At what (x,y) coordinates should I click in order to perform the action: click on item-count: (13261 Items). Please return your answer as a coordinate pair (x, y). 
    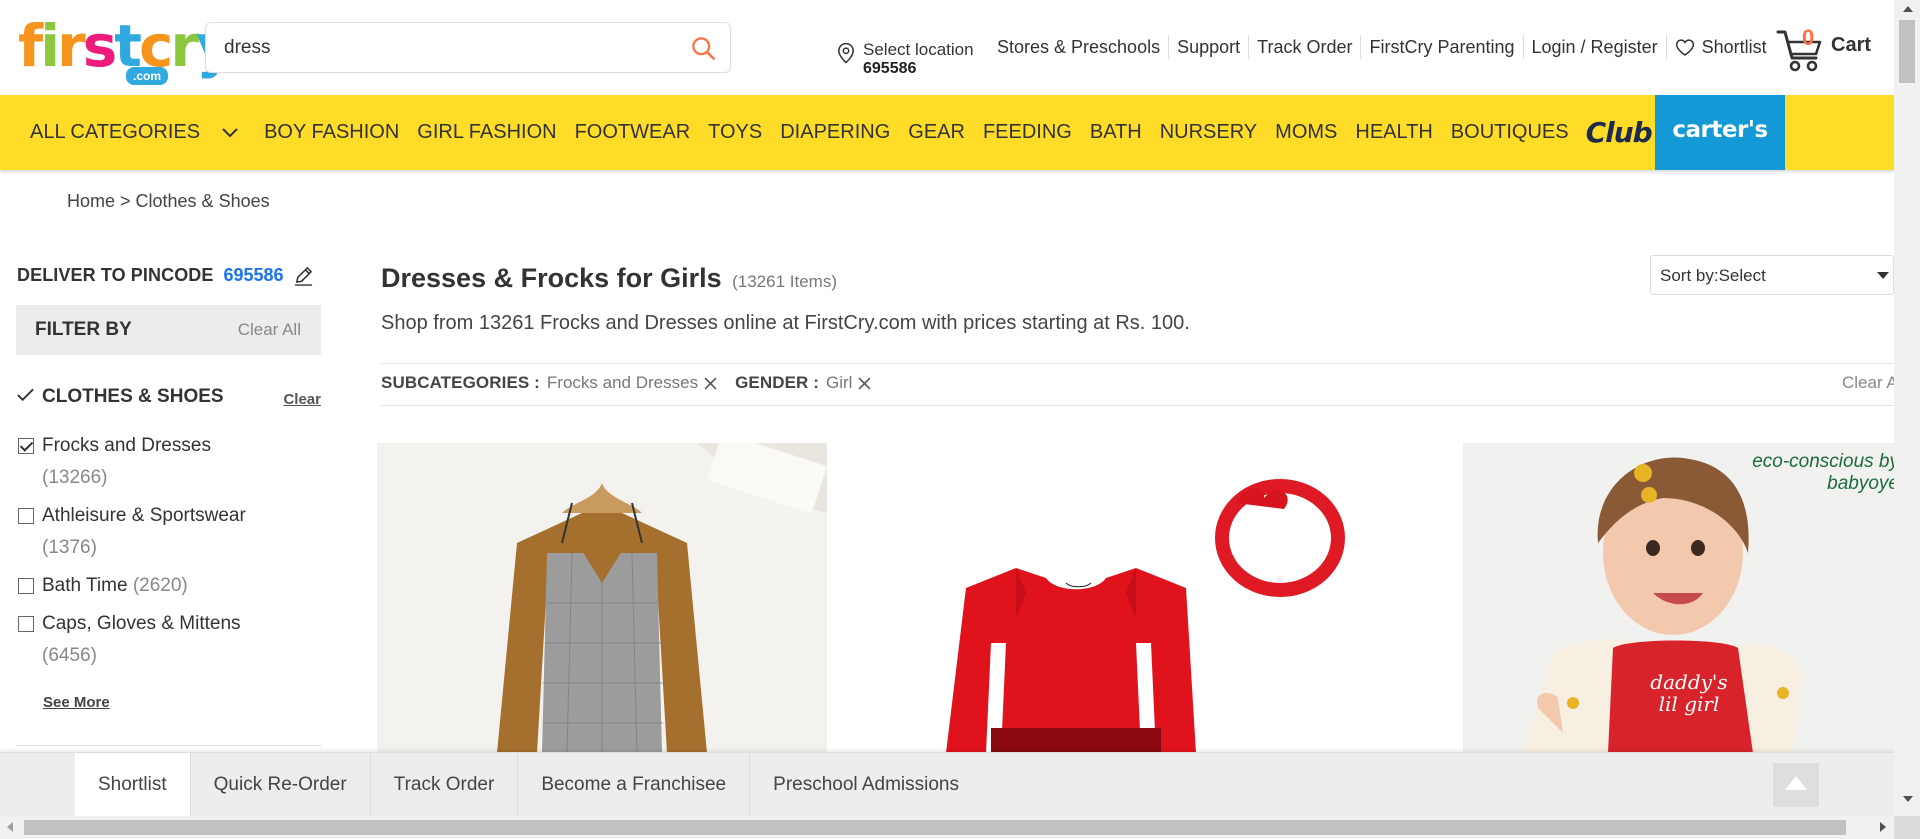
    Looking at the image, I should click on (784, 281).